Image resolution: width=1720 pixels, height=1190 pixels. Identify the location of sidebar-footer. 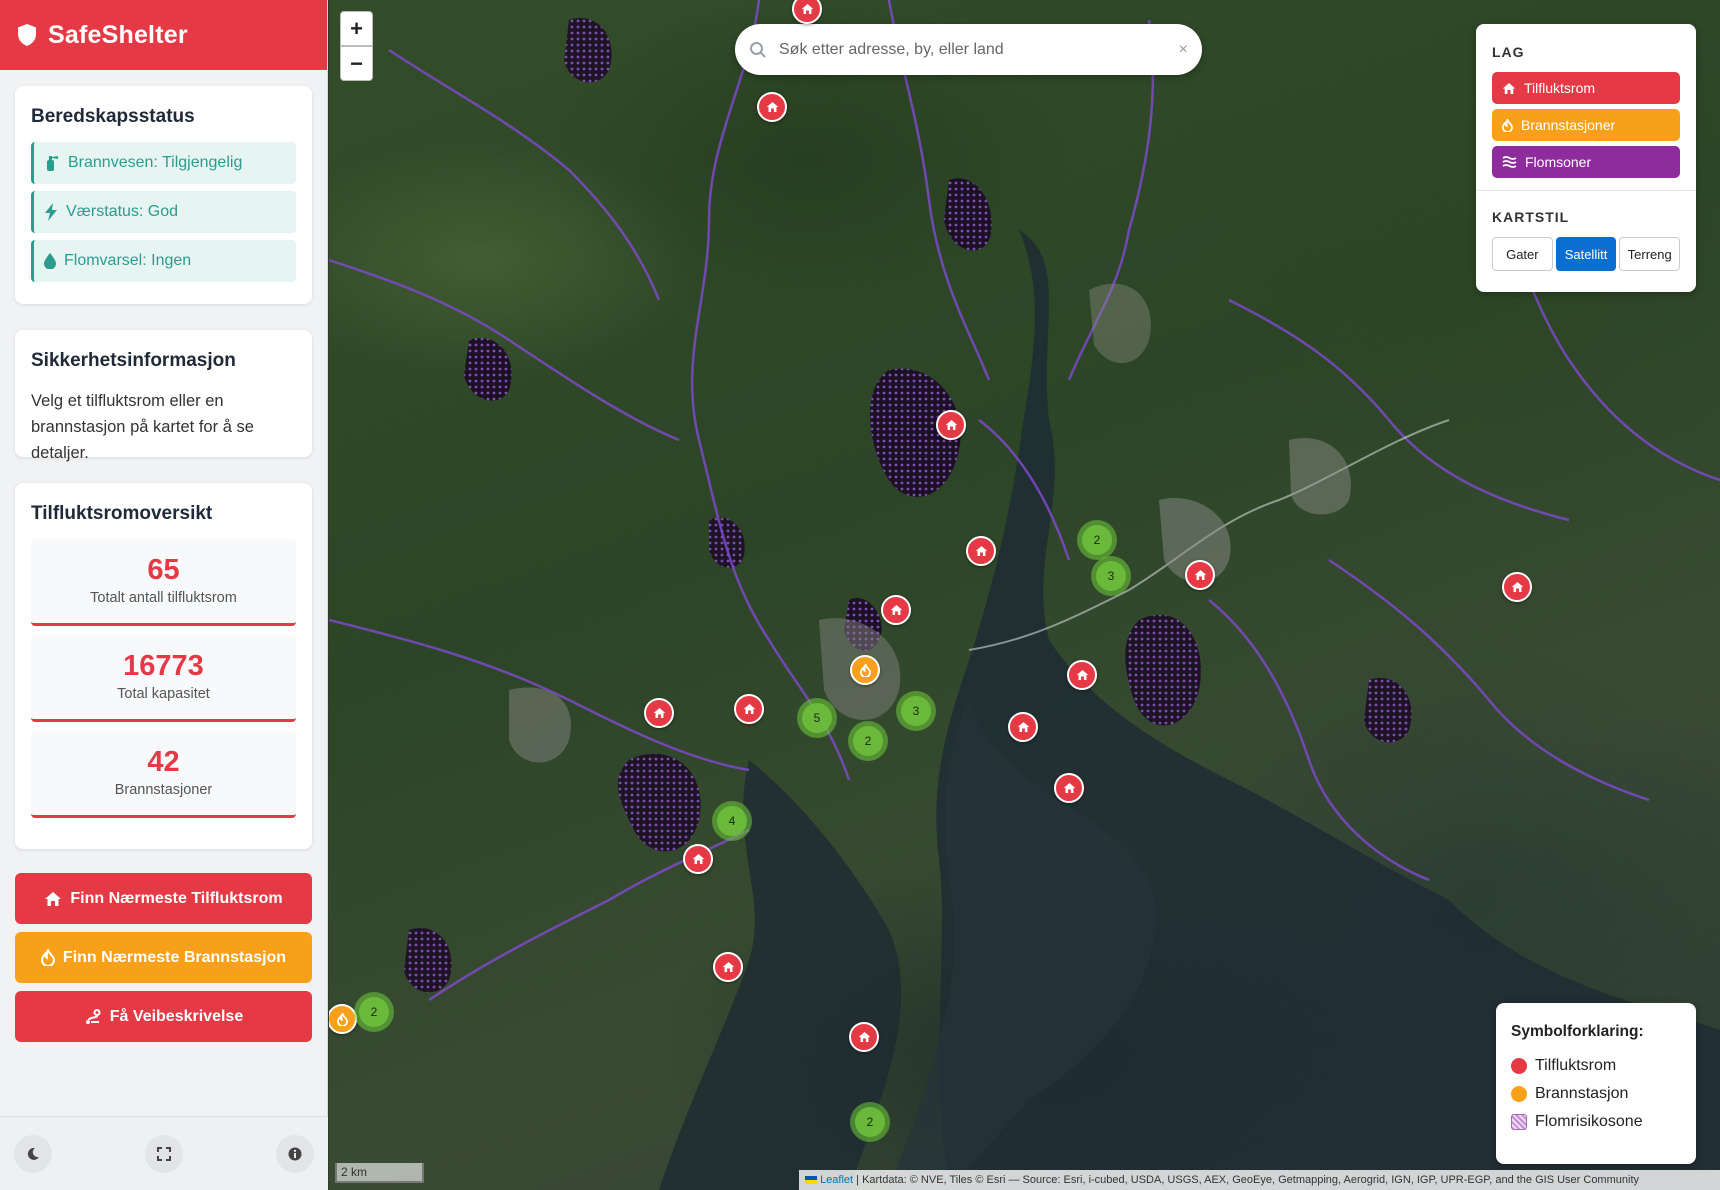
(164, 1153).